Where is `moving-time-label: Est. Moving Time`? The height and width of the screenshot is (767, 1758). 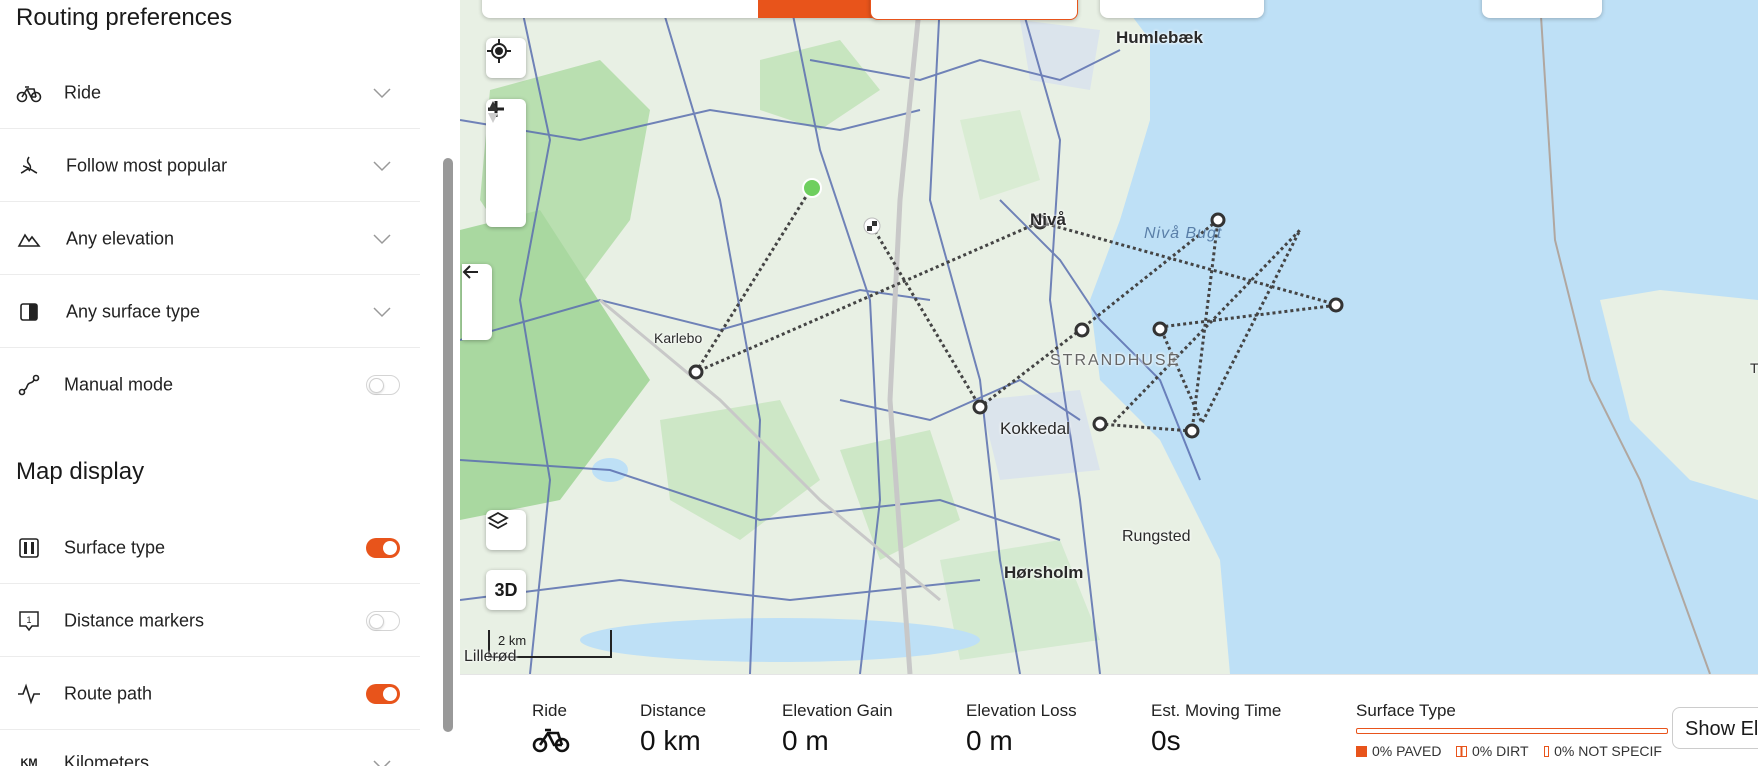
moving-time-label: Est. Moving Time is located at coordinates (1216, 710).